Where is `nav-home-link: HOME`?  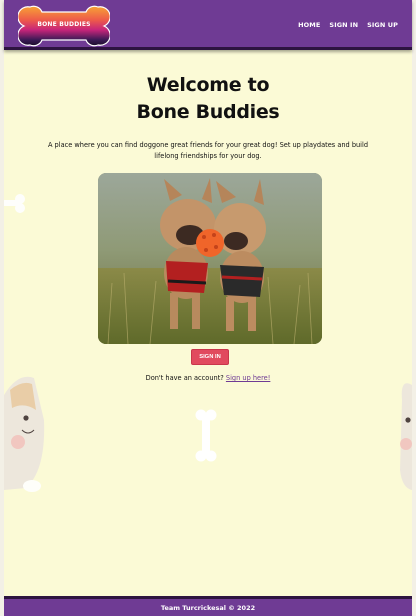
nav-home-link: HOME is located at coordinates (309, 25).